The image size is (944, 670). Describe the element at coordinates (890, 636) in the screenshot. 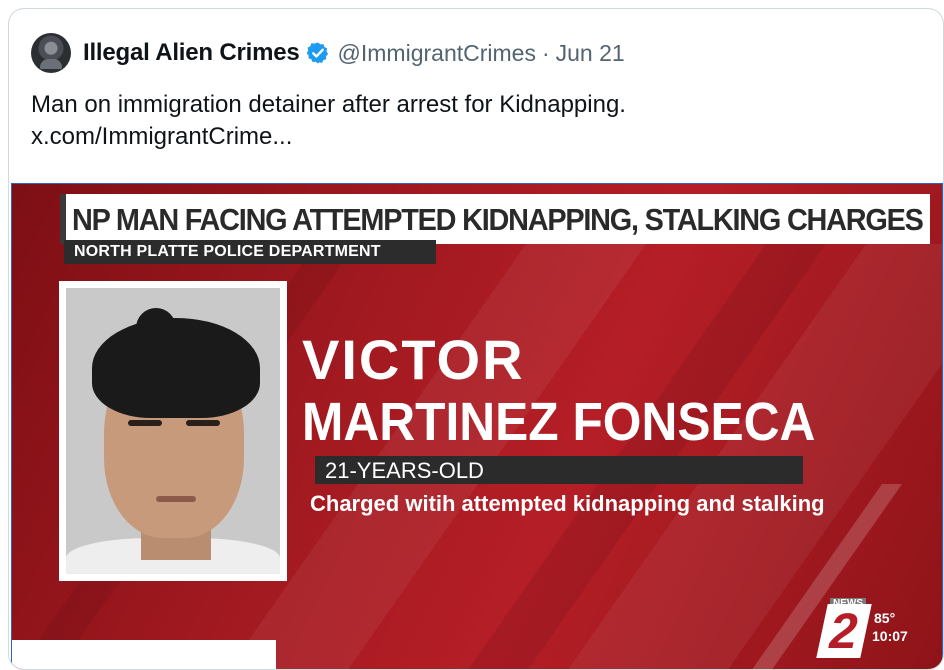

I see `broadcast-time: 10:07` at that location.